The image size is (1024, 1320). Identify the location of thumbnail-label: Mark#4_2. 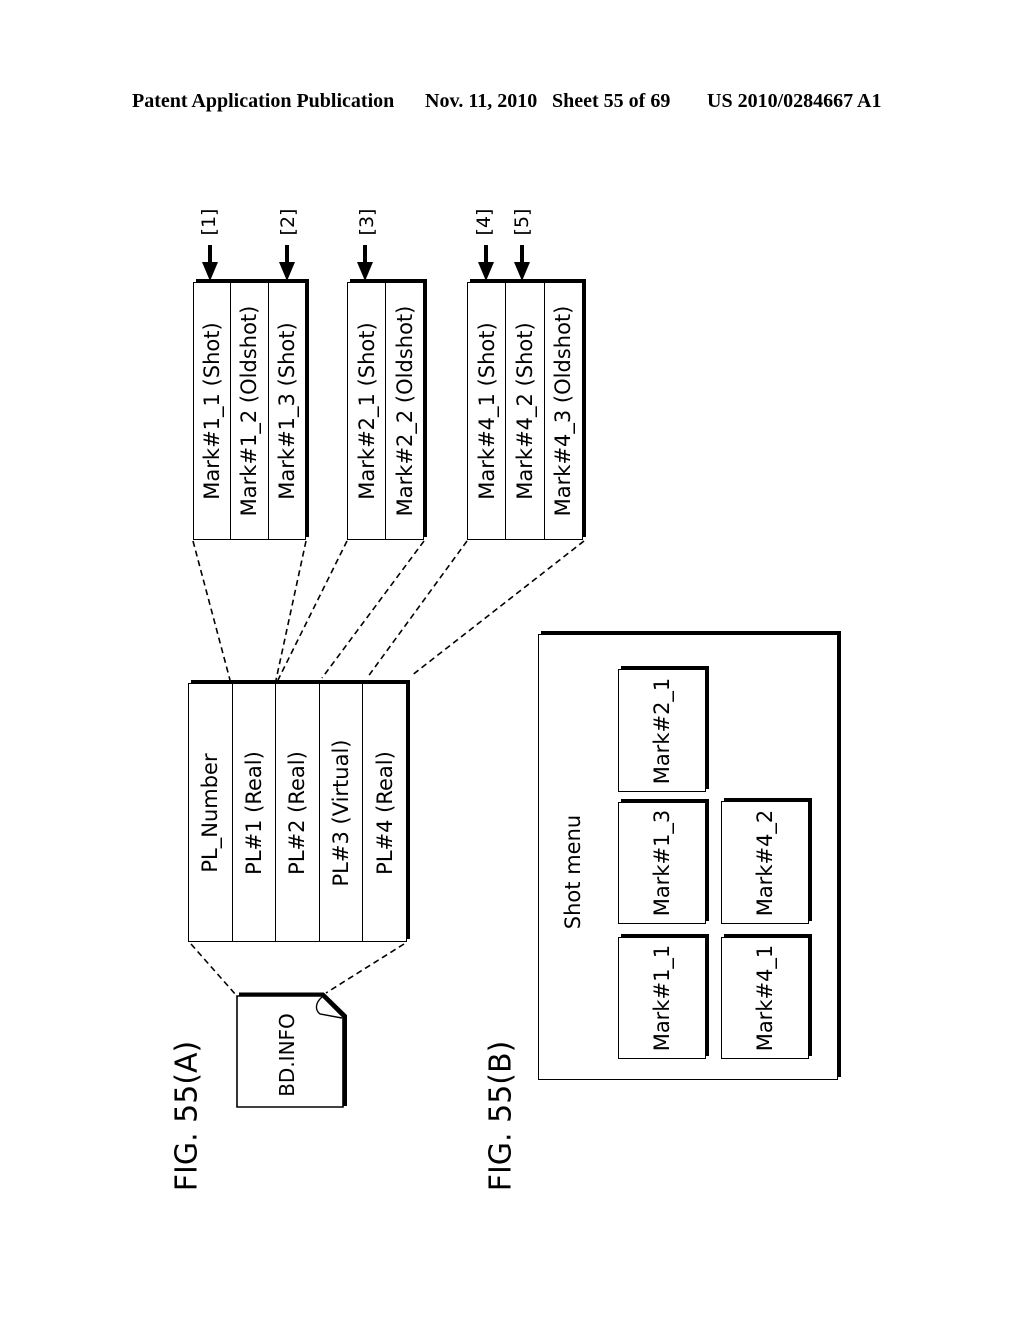
(765, 862).